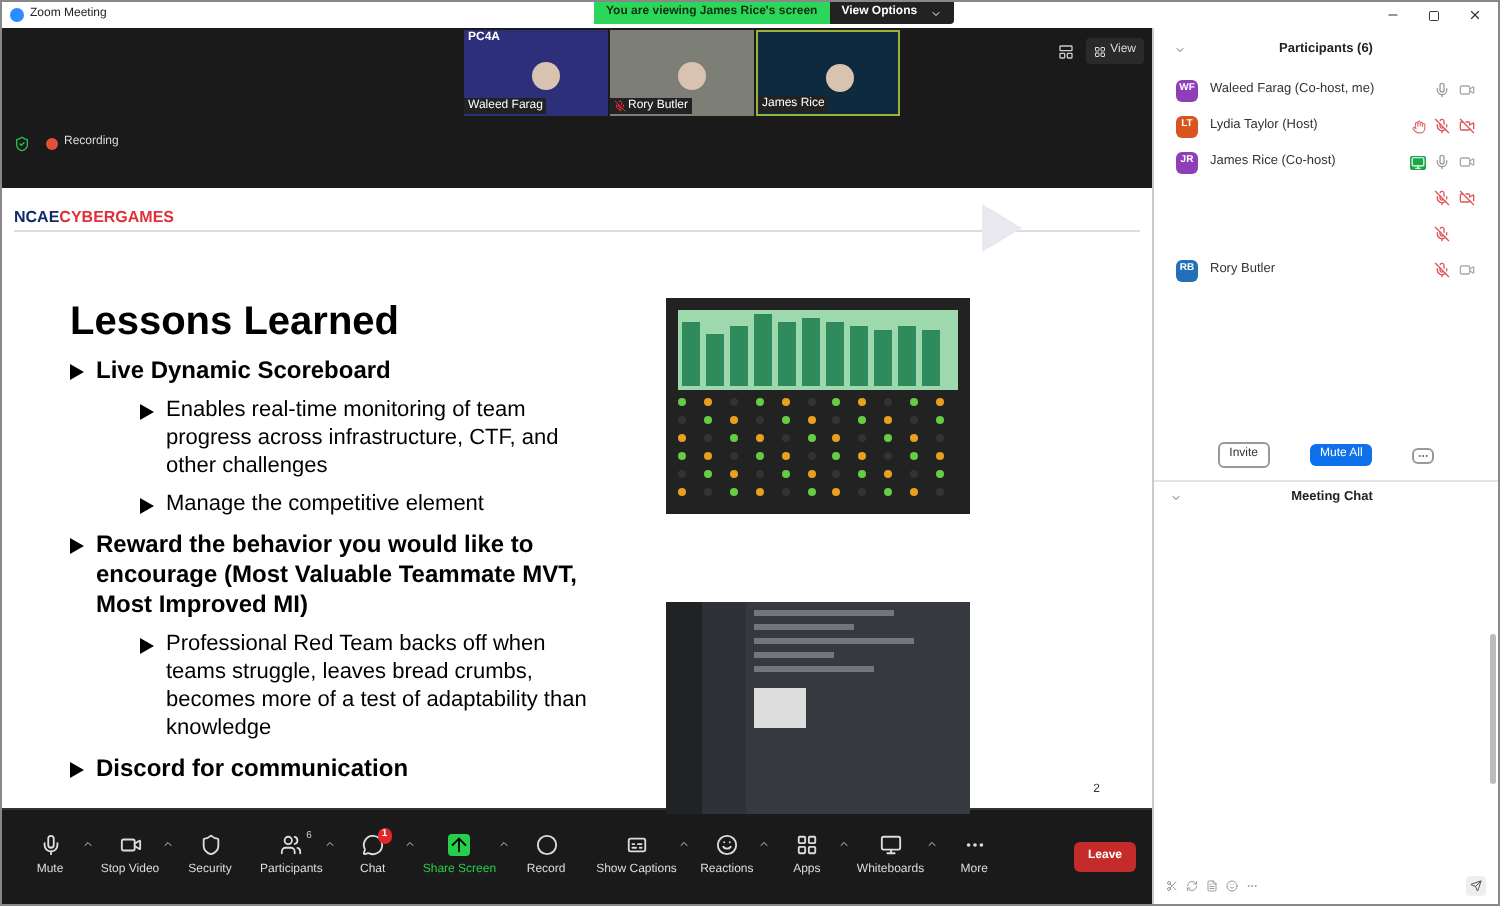  What do you see at coordinates (363, 438) in the screenshot?
I see `sub-bullet-text: Enables real-time monitoring of team progress across infrastructure, CTF, and other challenges` at bounding box center [363, 438].